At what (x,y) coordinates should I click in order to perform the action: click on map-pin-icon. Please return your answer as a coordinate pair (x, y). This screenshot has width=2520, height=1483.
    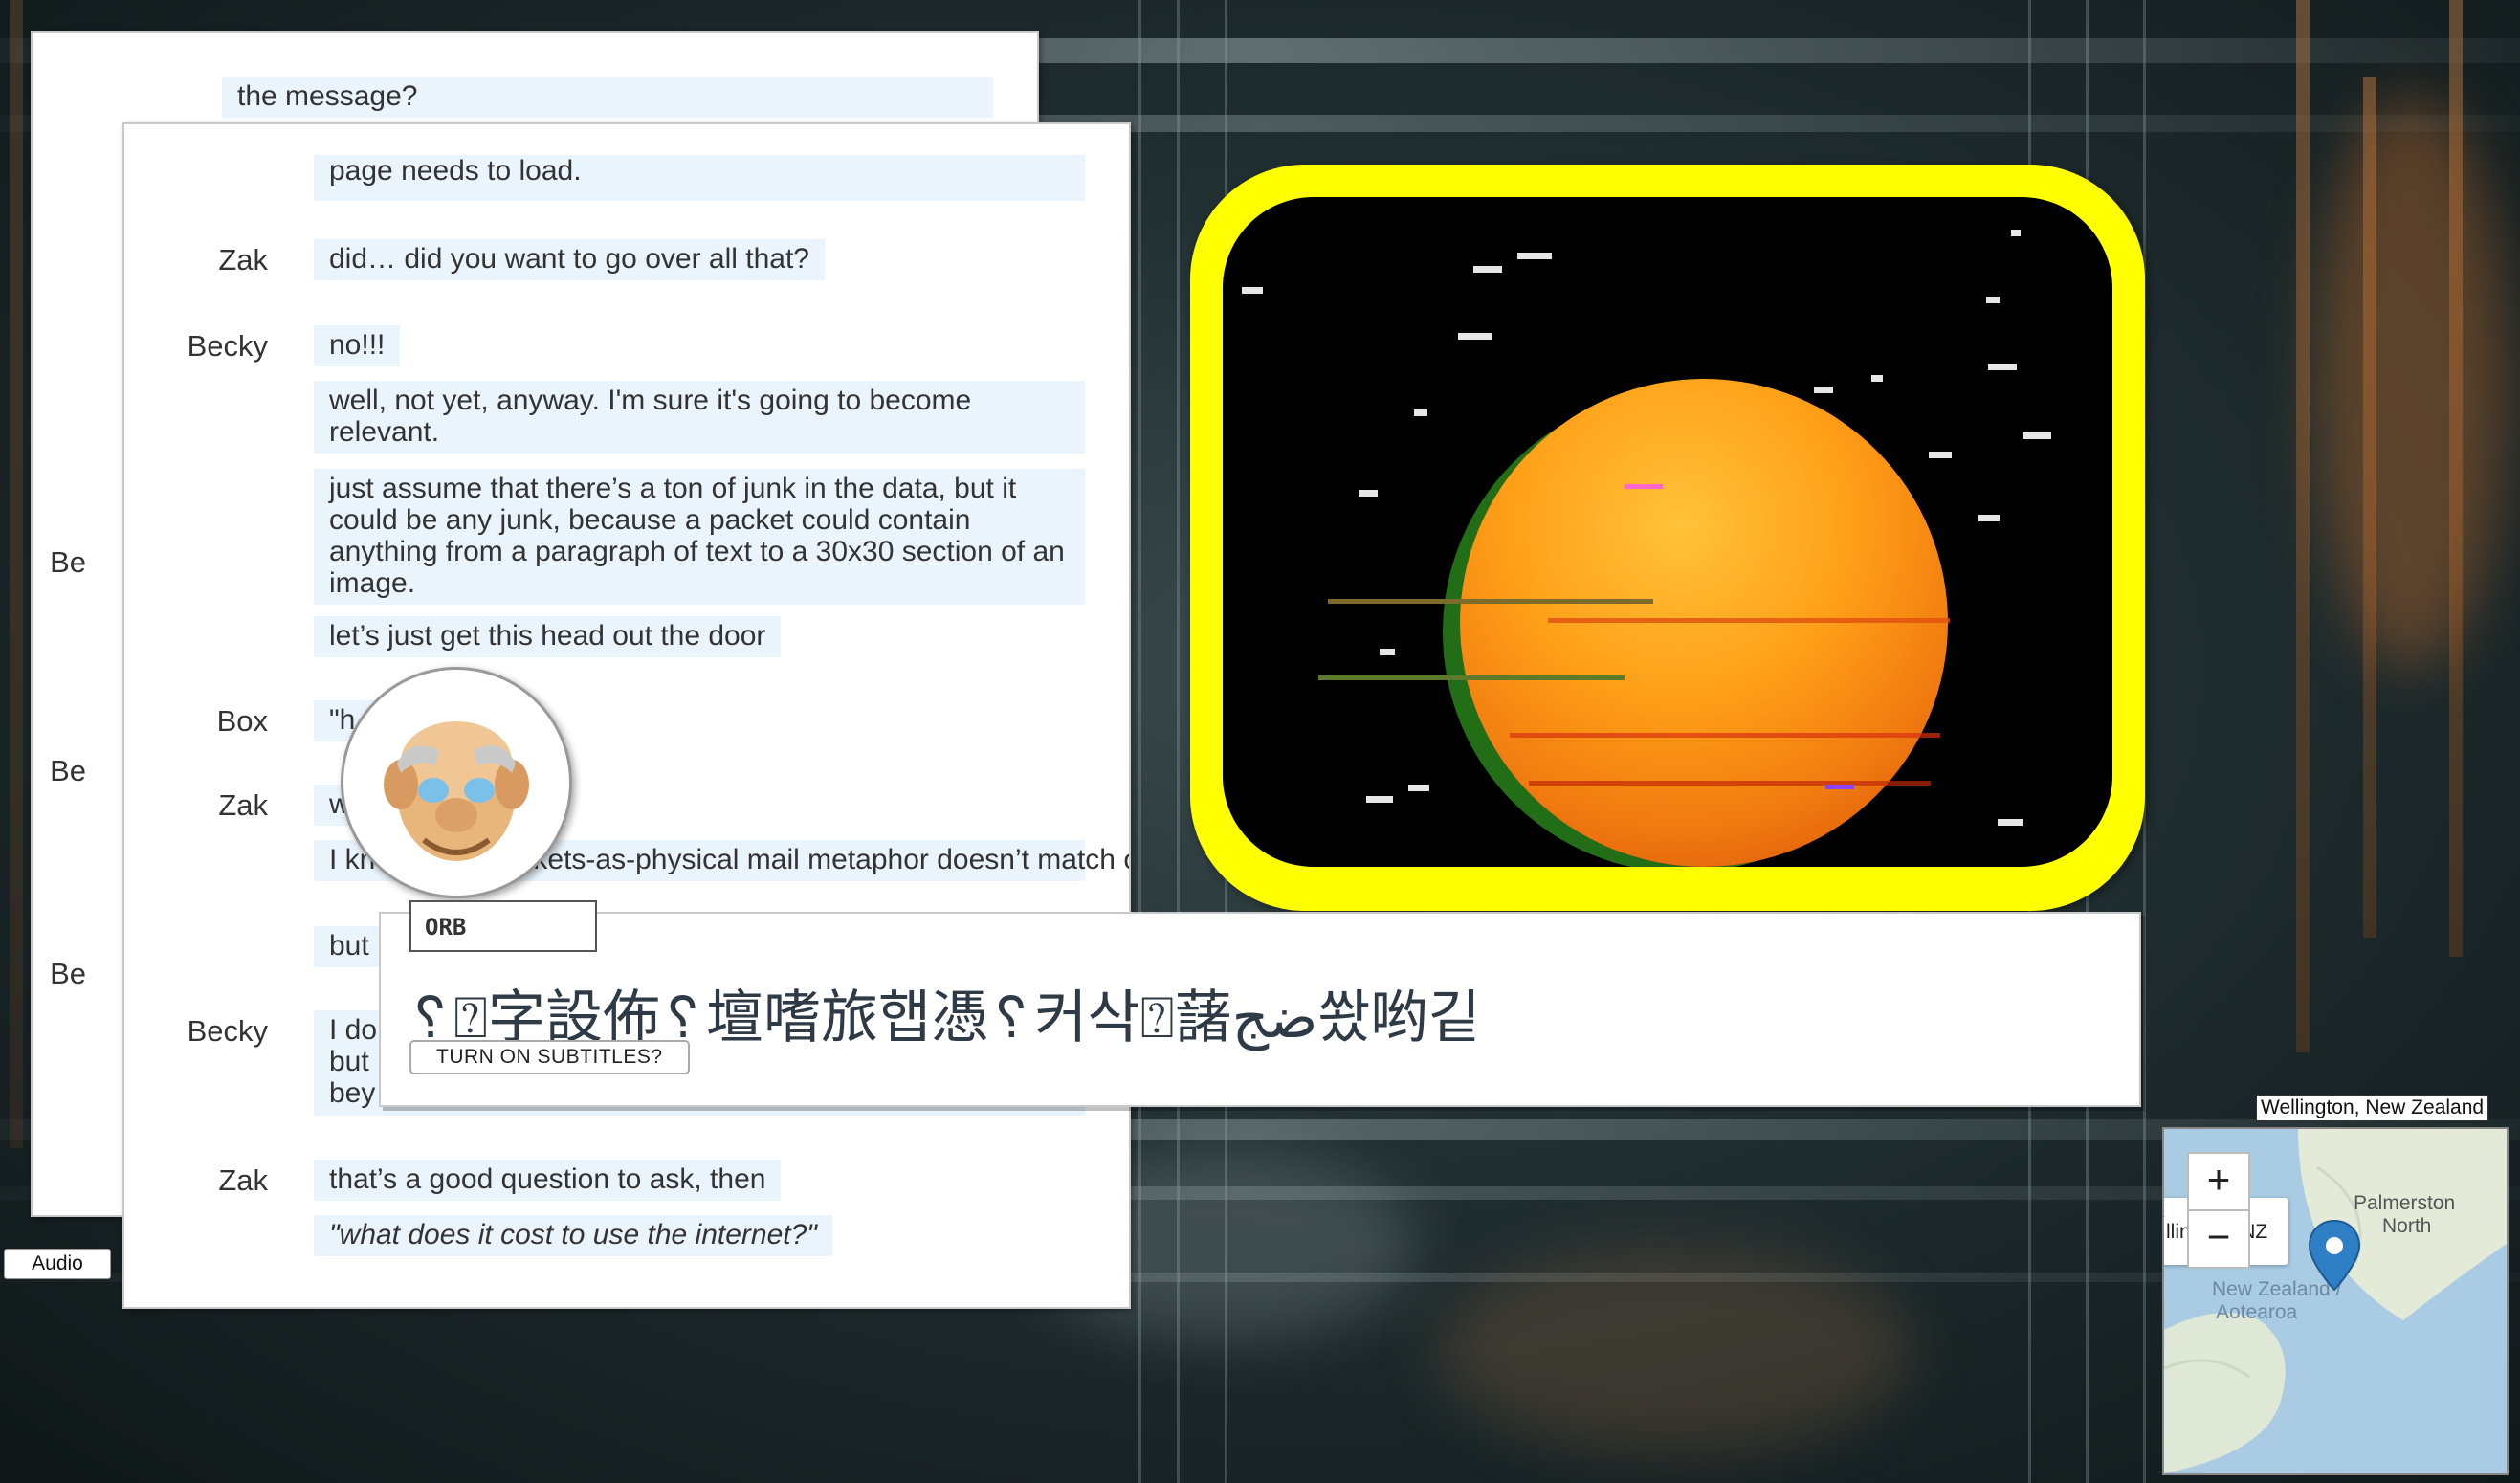
    Looking at the image, I should click on (2335, 1255).